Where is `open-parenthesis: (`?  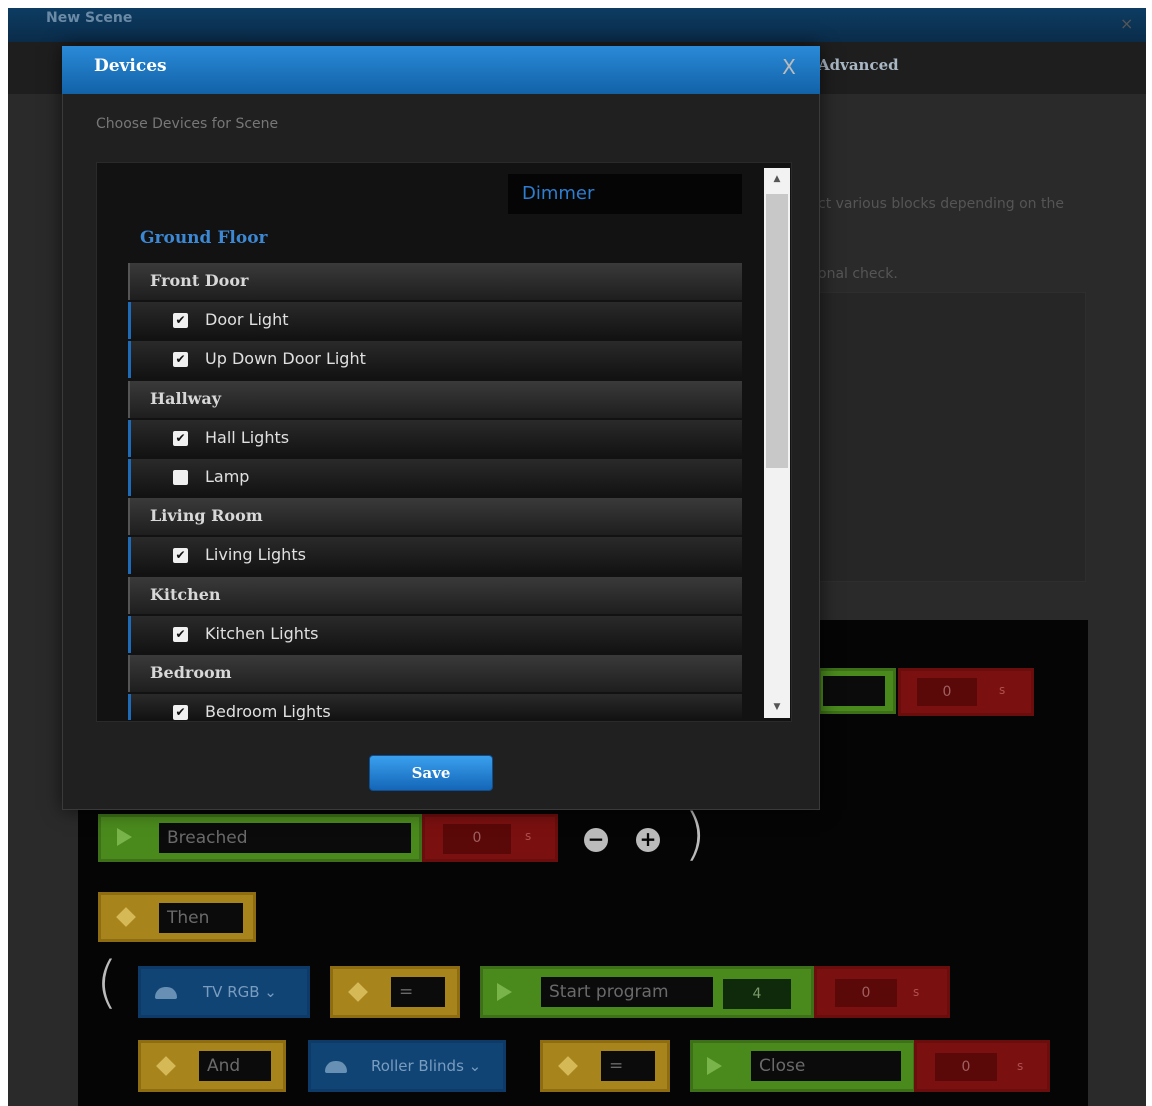
open-parenthesis: ( is located at coordinates (107, 982).